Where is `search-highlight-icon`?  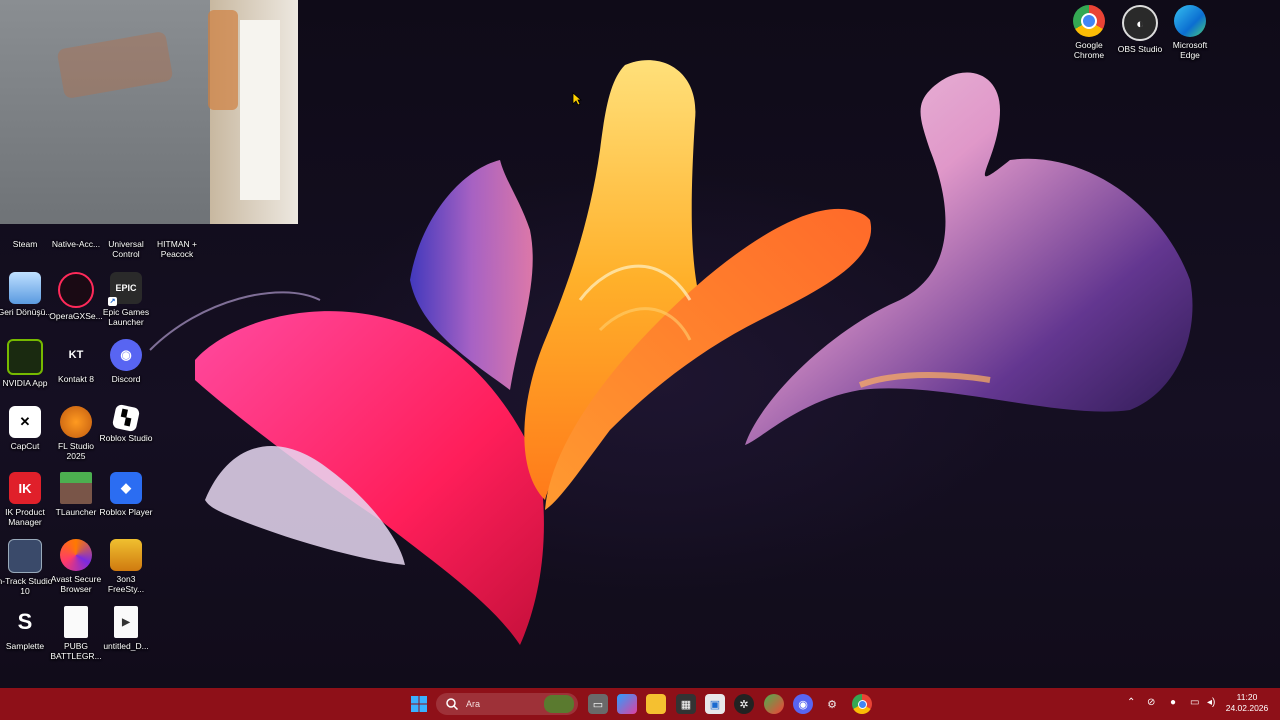 search-highlight-icon is located at coordinates (559, 704).